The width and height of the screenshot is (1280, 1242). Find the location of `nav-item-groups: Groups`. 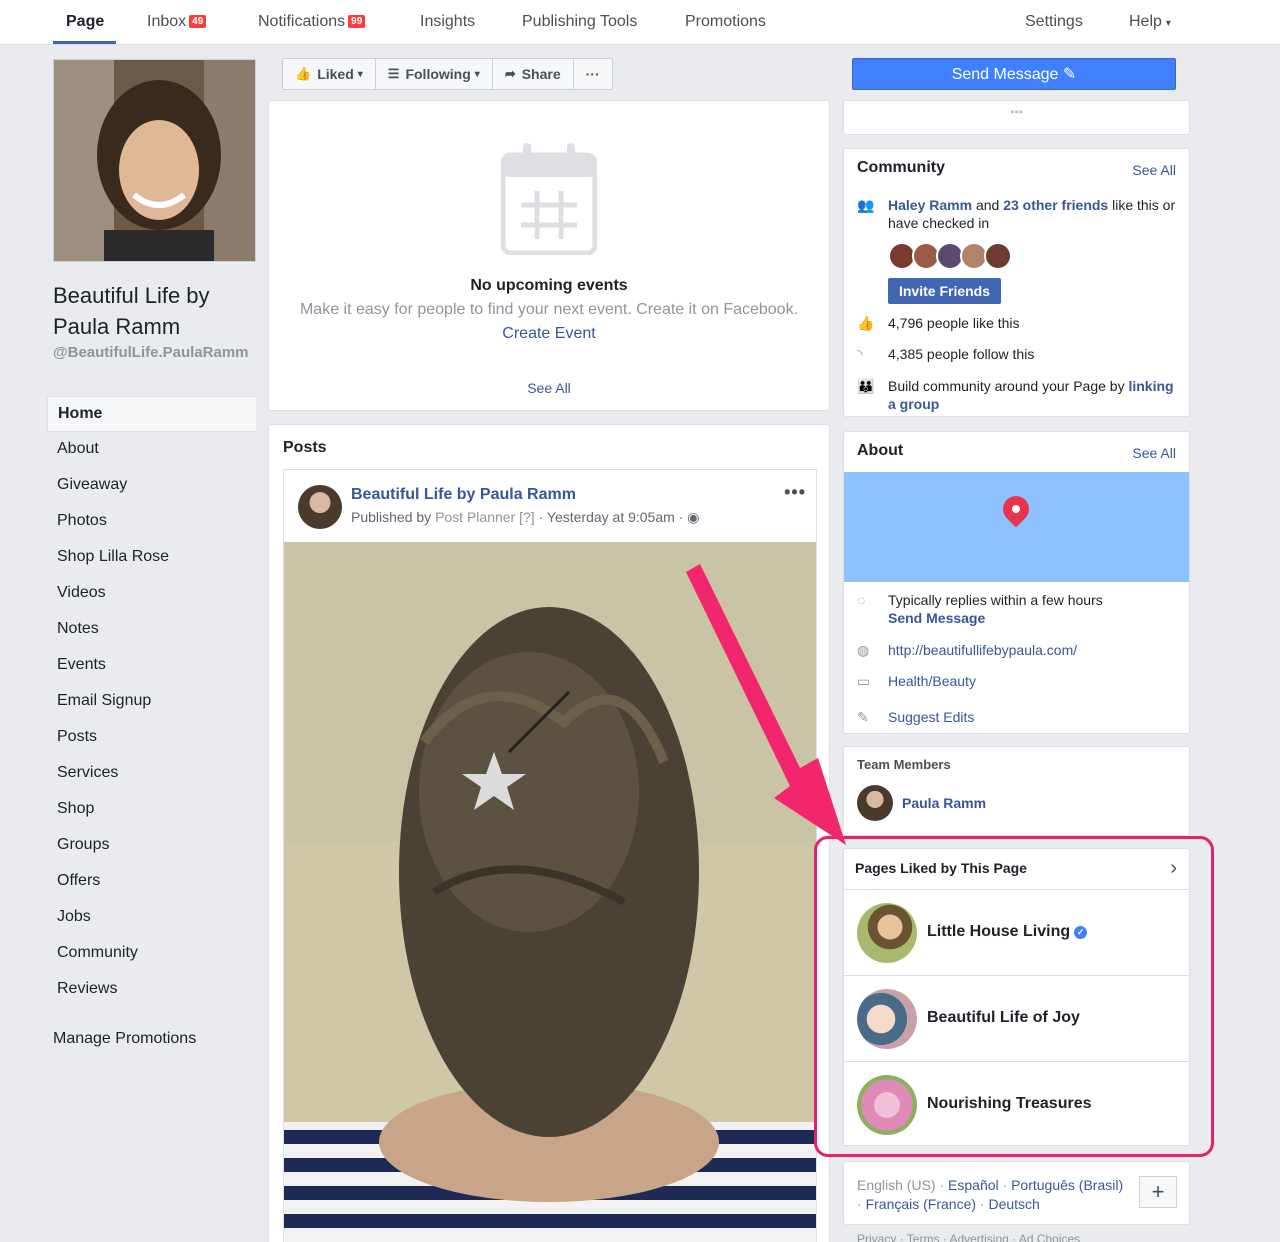

nav-item-groups: Groups is located at coordinates (151, 846).